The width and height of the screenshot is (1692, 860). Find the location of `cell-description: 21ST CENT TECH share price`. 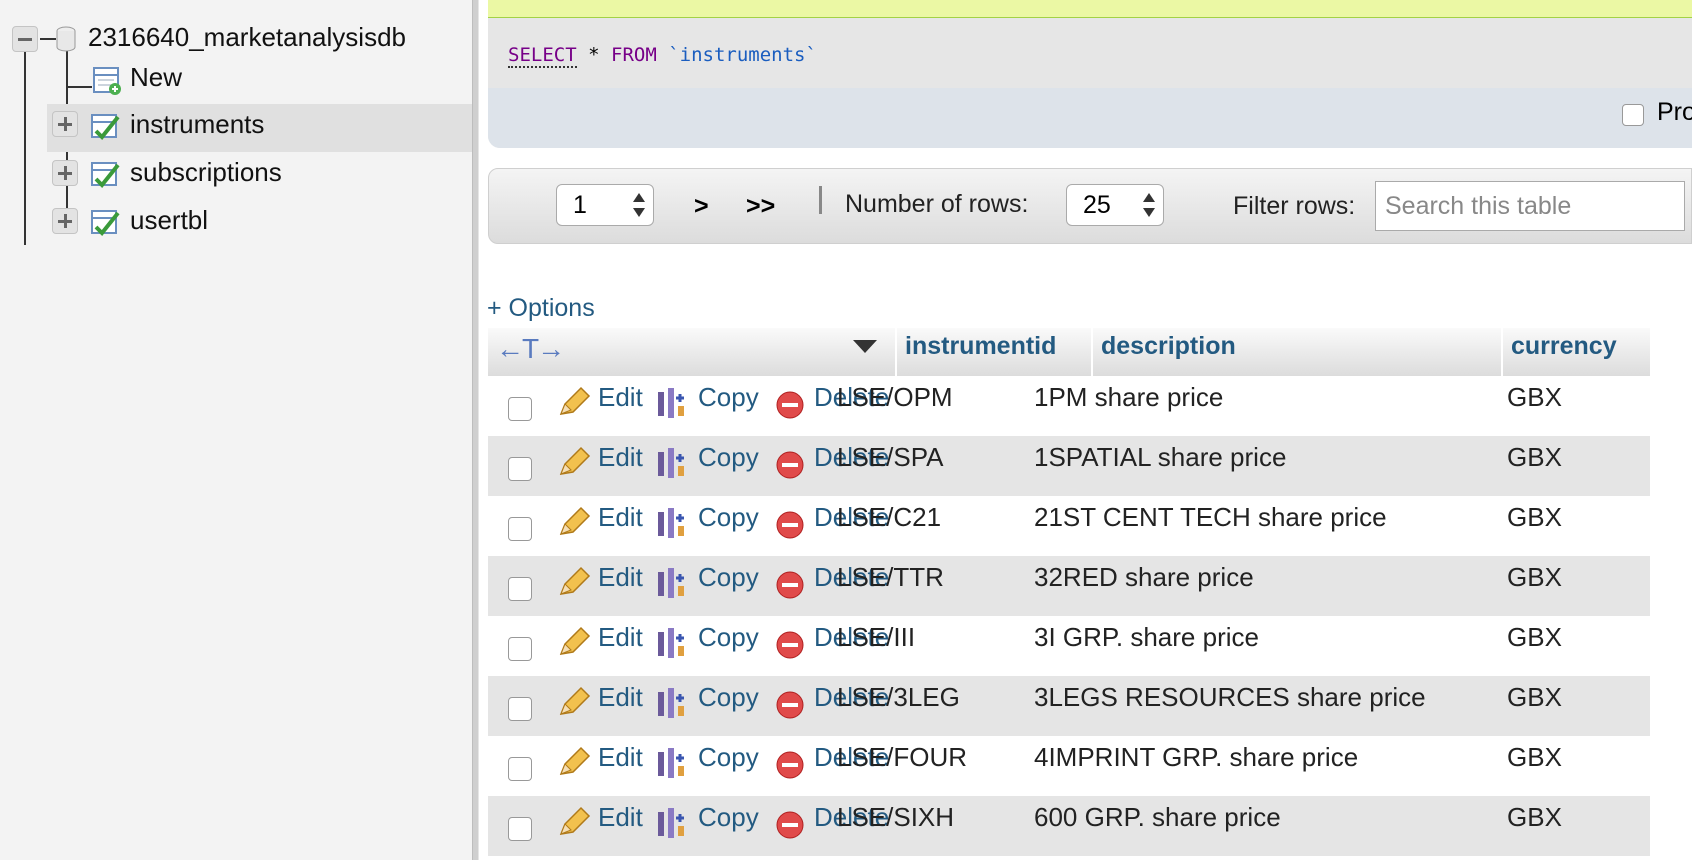

cell-description: 21ST CENT TECH share price is located at coordinates (1210, 517).